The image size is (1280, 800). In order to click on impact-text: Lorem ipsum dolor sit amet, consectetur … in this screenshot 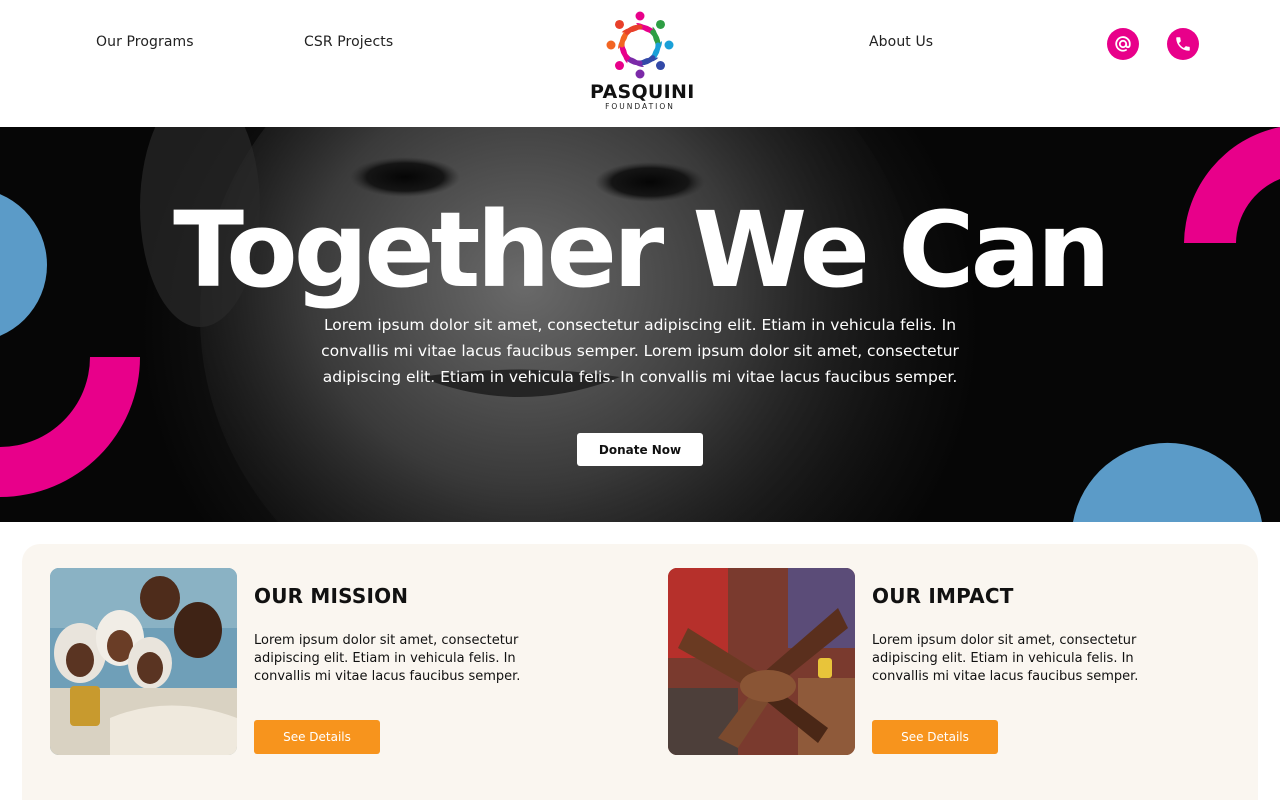, I will do `click(1005, 658)`.